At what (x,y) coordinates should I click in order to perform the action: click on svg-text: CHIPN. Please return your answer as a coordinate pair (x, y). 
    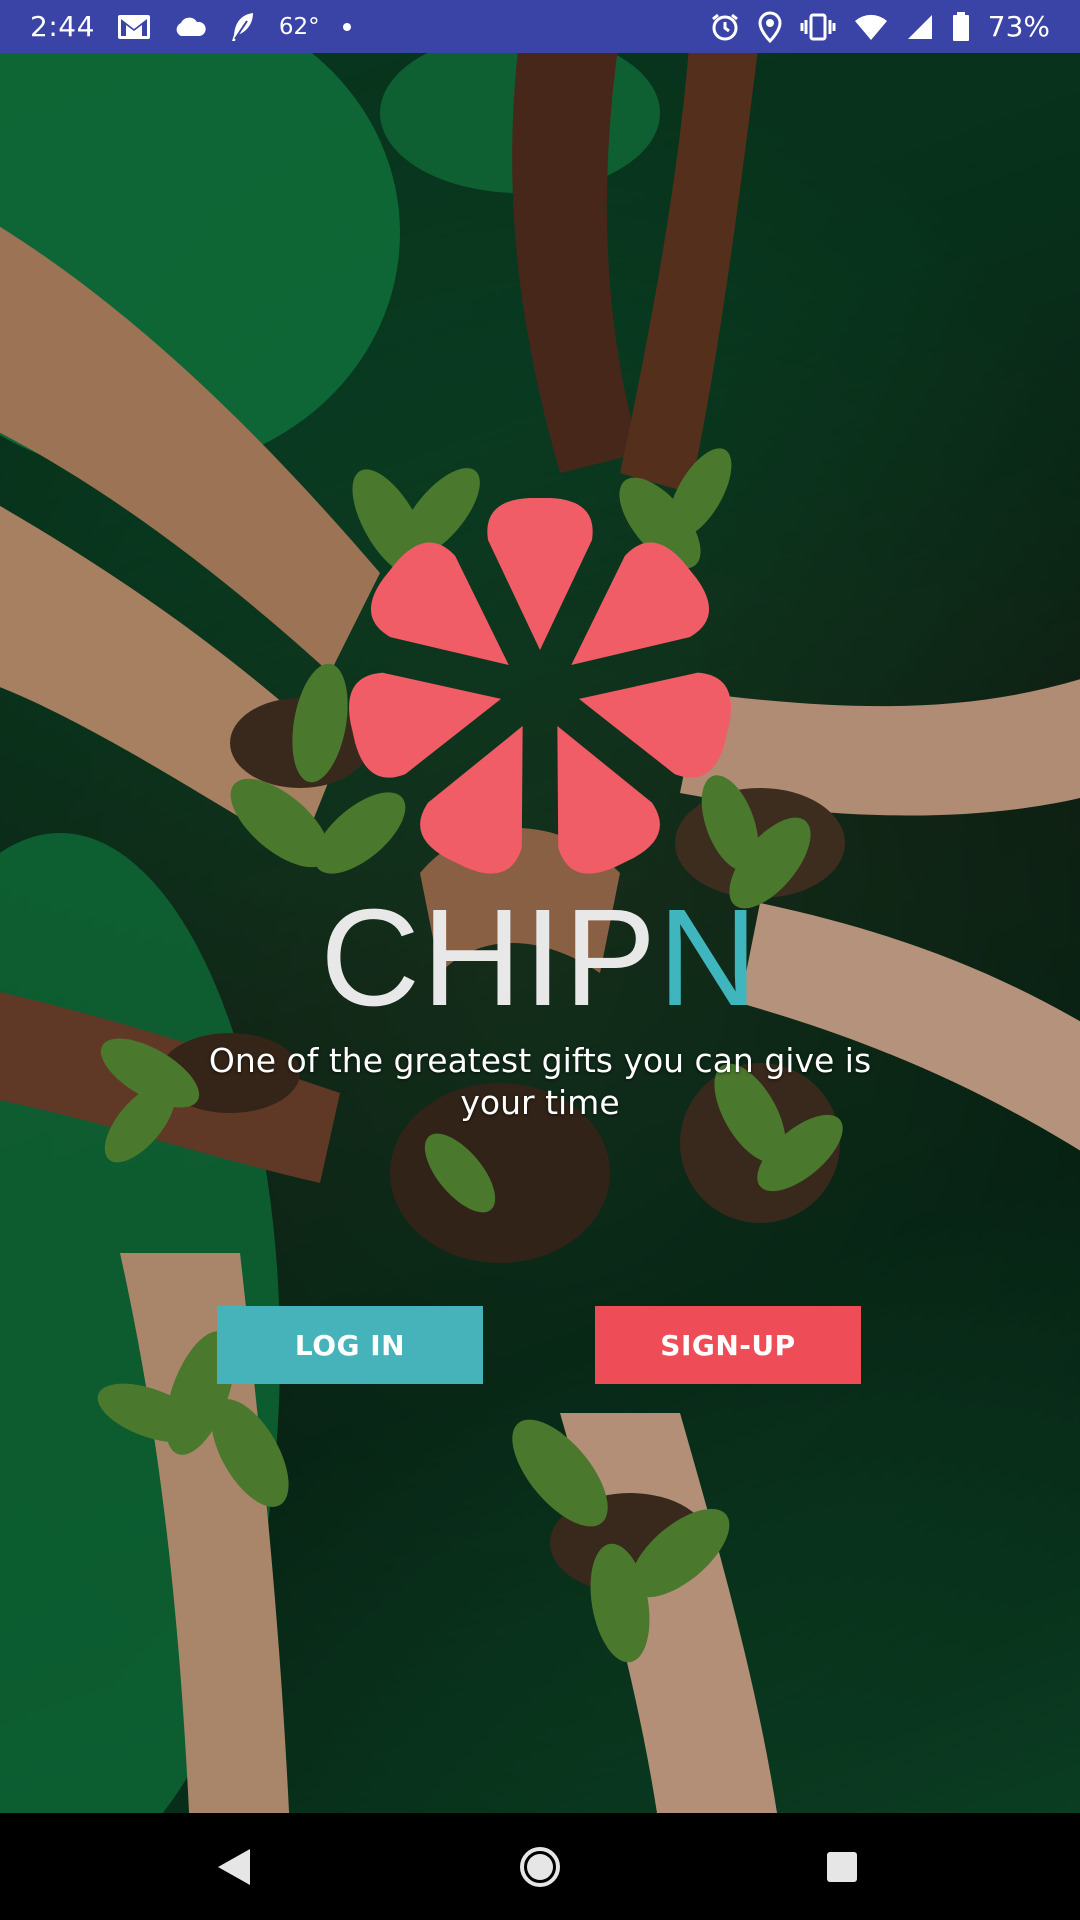
    Looking at the image, I should click on (539, 955).